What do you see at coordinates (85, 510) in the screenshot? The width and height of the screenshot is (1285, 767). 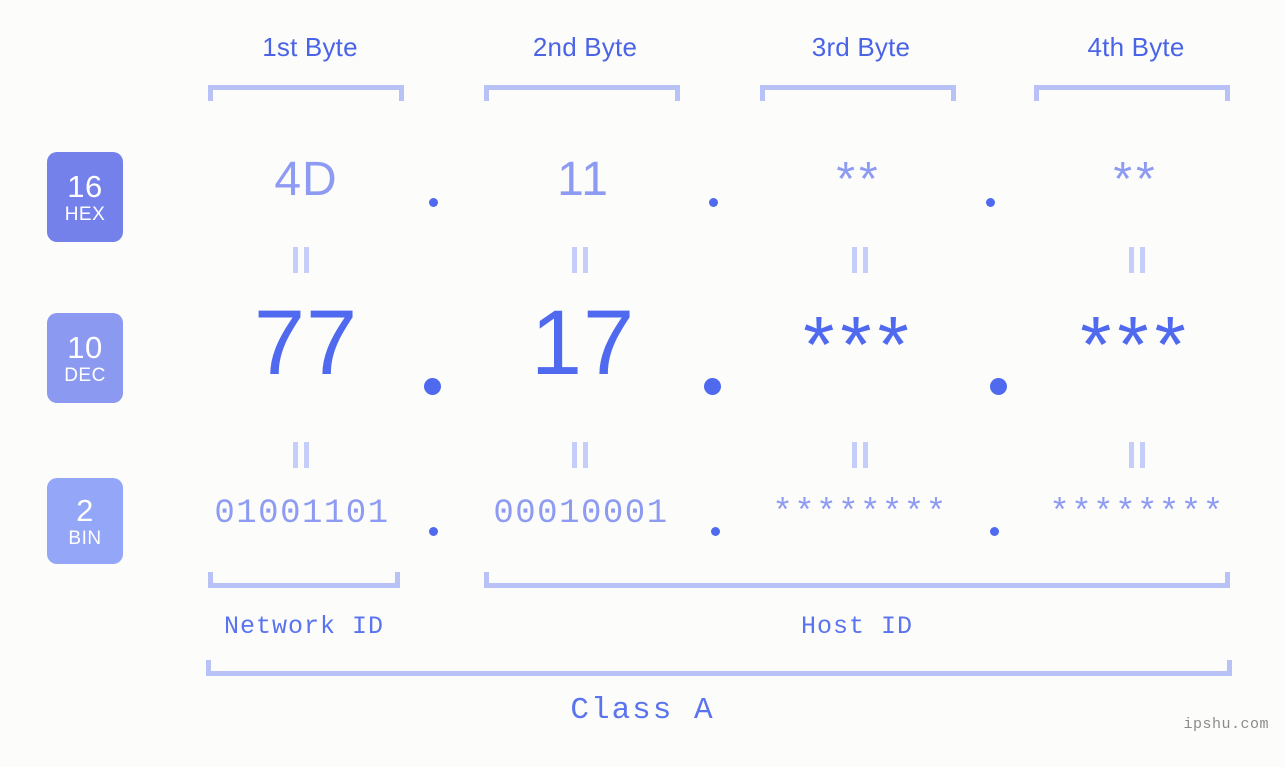 I see `base-badge-bin-number: 2` at bounding box center [85, 510].